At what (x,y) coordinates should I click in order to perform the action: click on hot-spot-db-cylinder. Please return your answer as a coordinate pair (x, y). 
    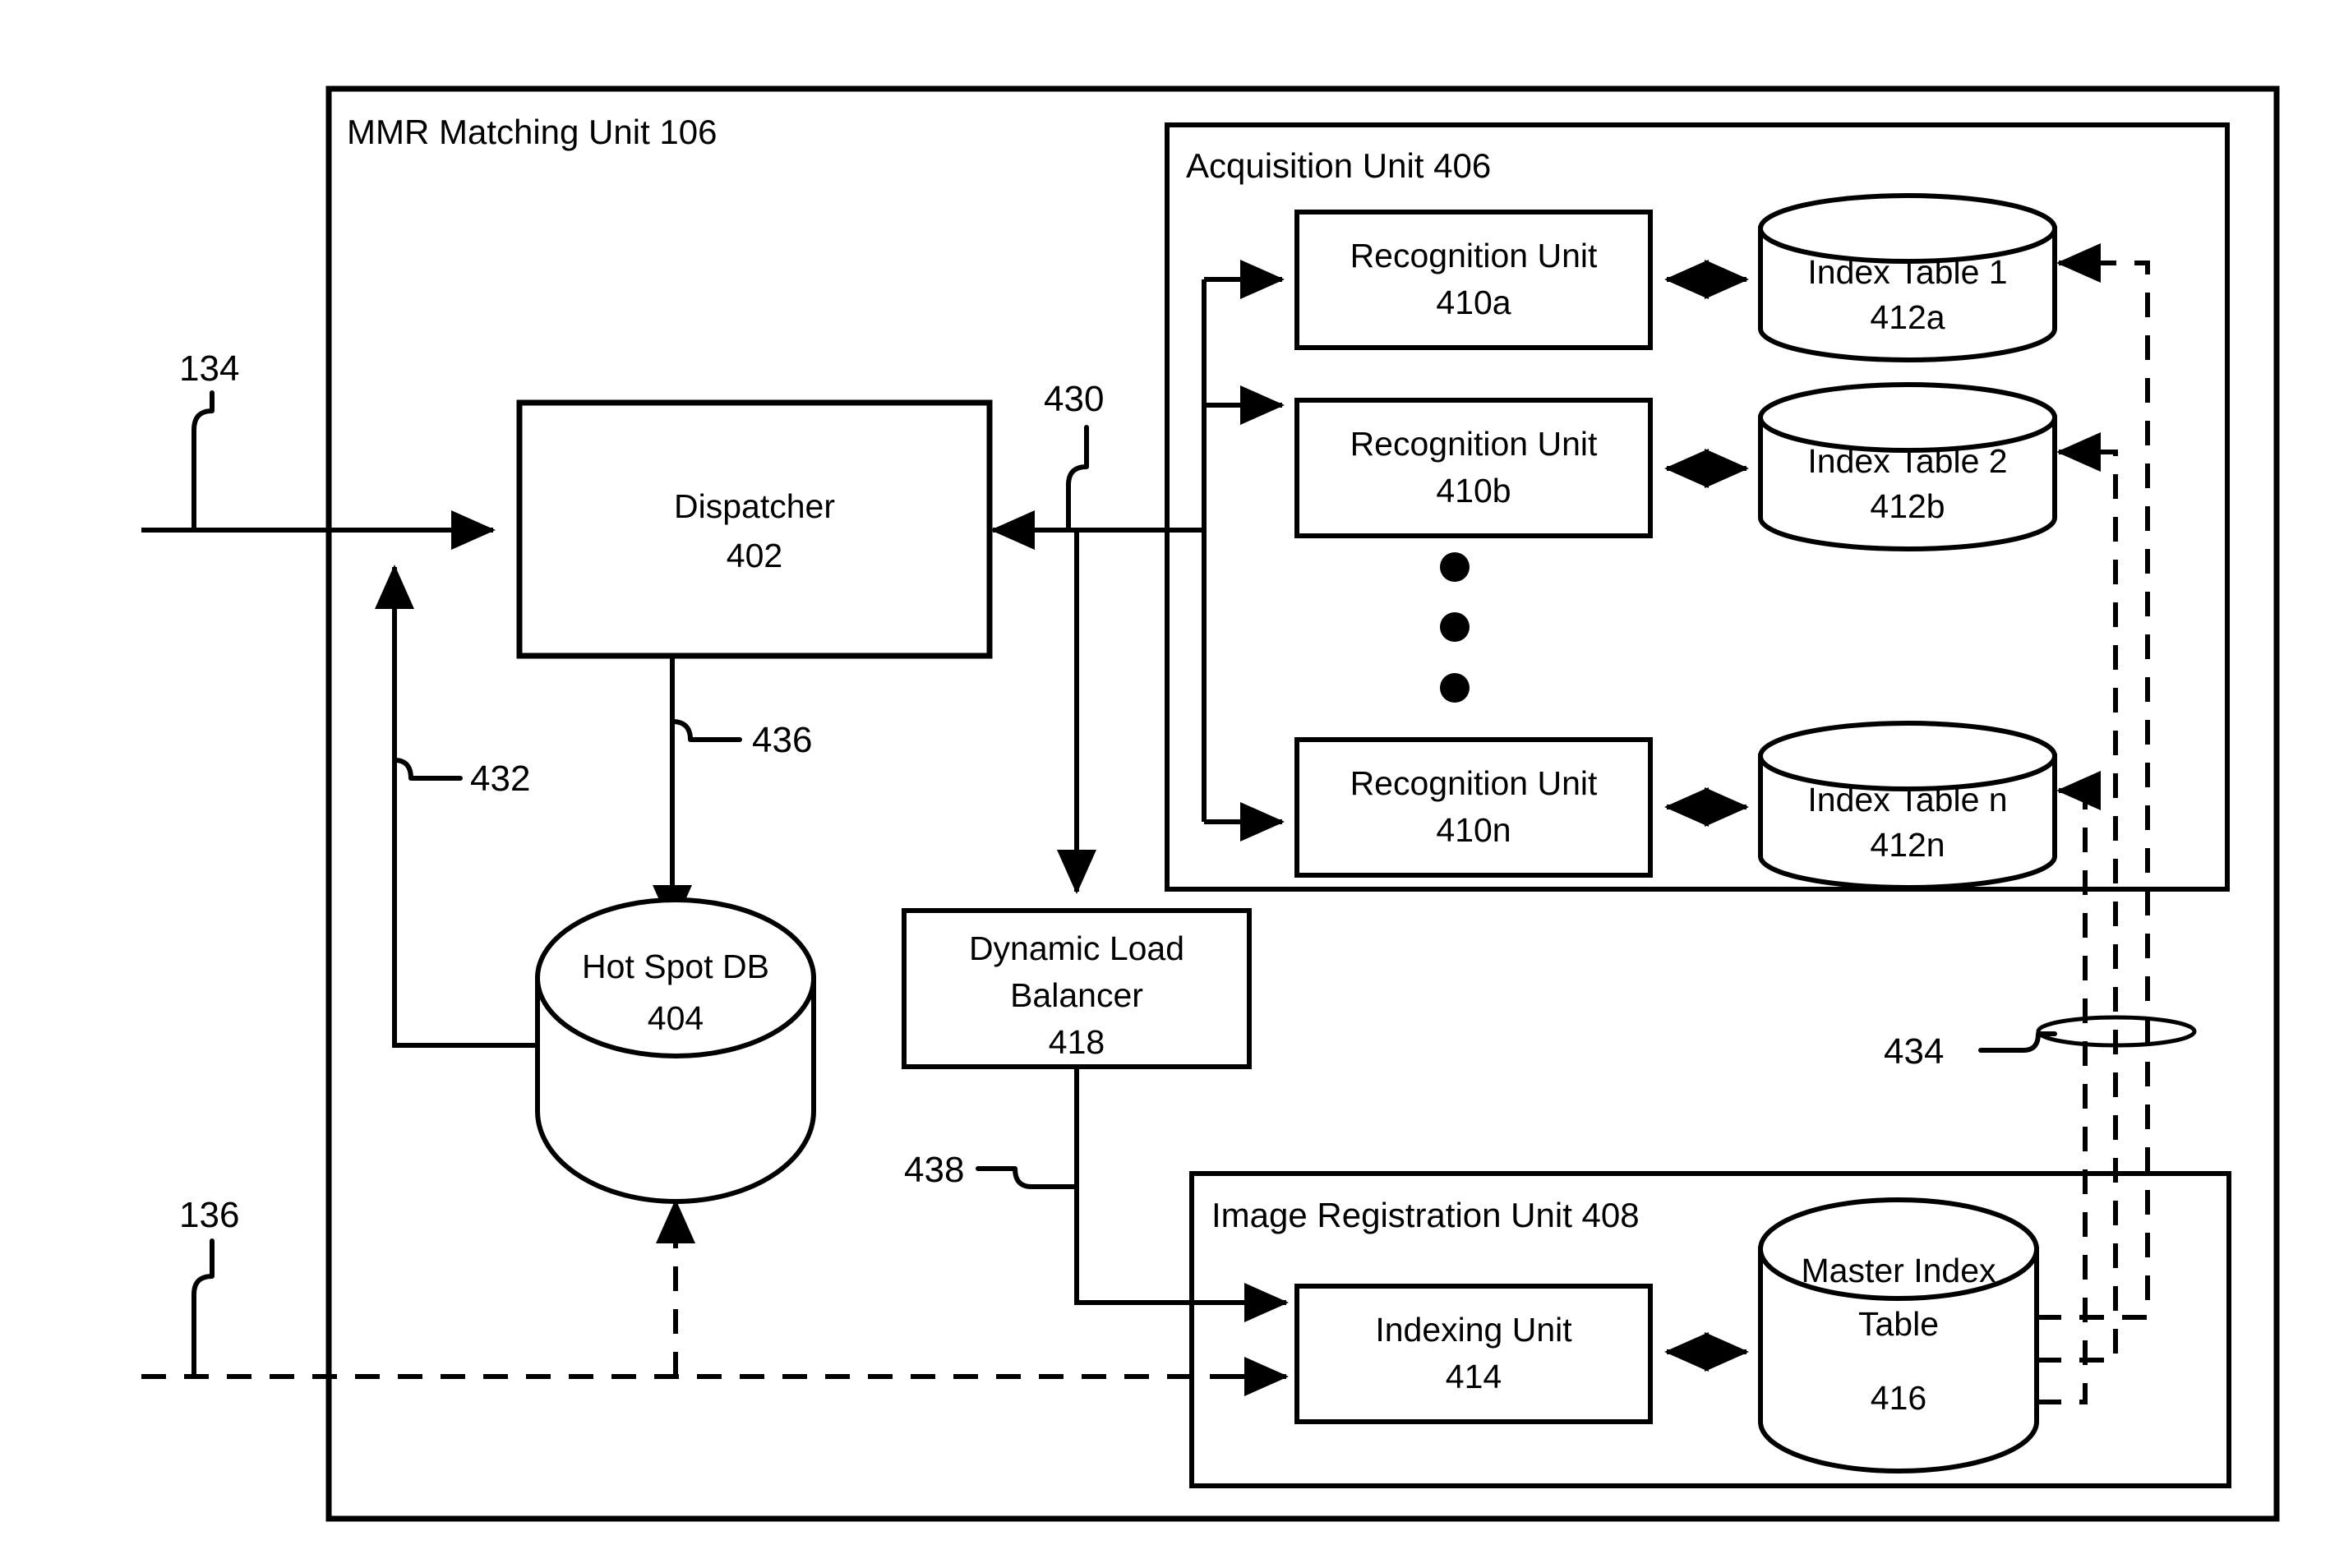
    Looking at the image, I should click on (675, 1050).